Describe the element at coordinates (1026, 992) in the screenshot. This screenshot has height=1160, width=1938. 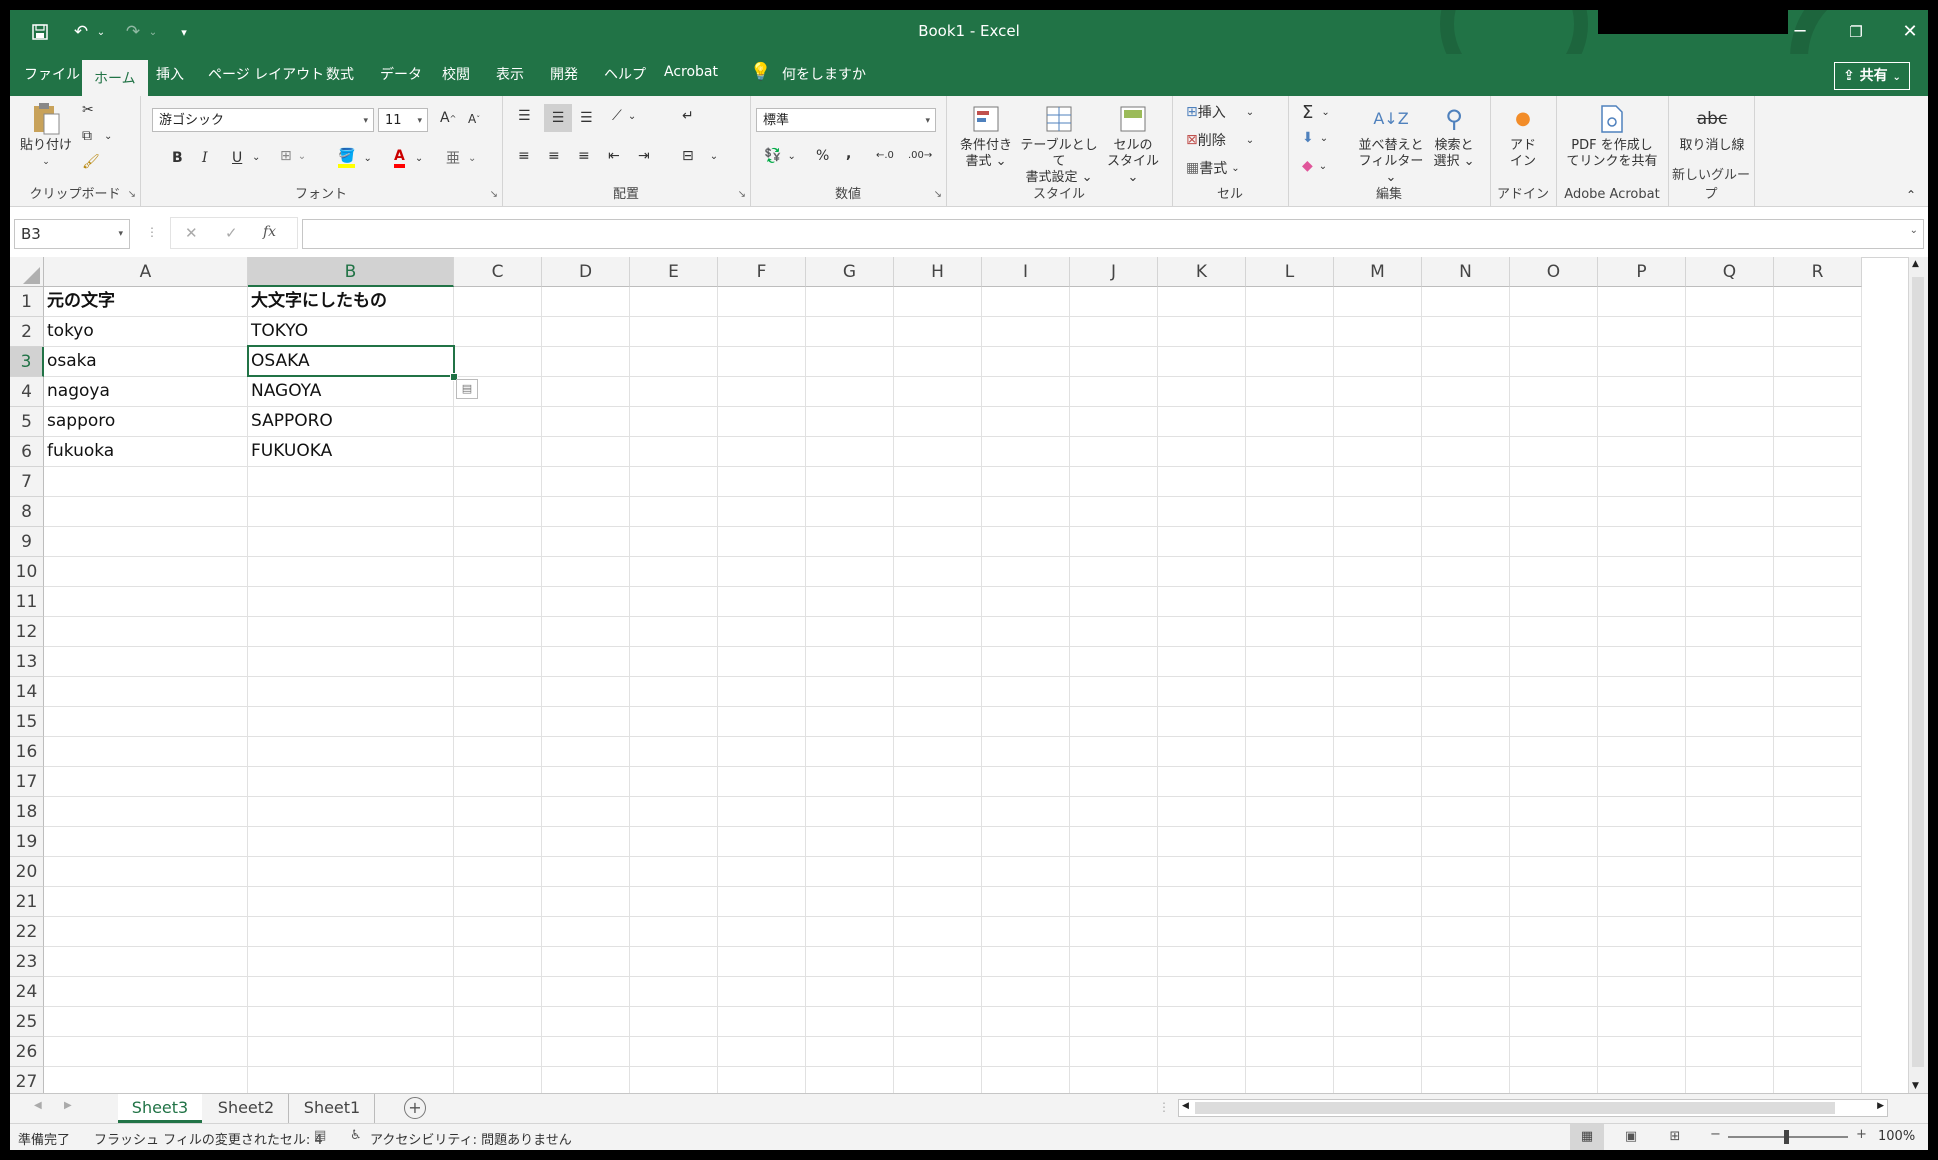
I see `cell-i24` at that location.